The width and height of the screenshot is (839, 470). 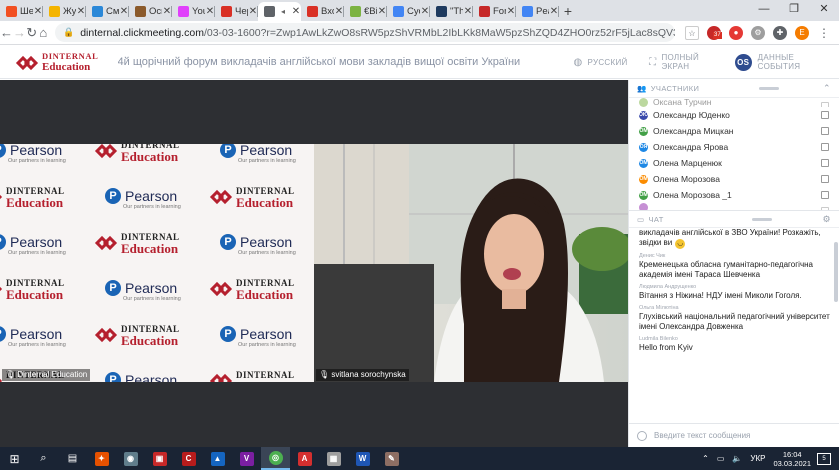 What do you see at coordinates (72, 458) in the screenshot?
I see `task-view-button: ▤` at bounding box center [72, 458].